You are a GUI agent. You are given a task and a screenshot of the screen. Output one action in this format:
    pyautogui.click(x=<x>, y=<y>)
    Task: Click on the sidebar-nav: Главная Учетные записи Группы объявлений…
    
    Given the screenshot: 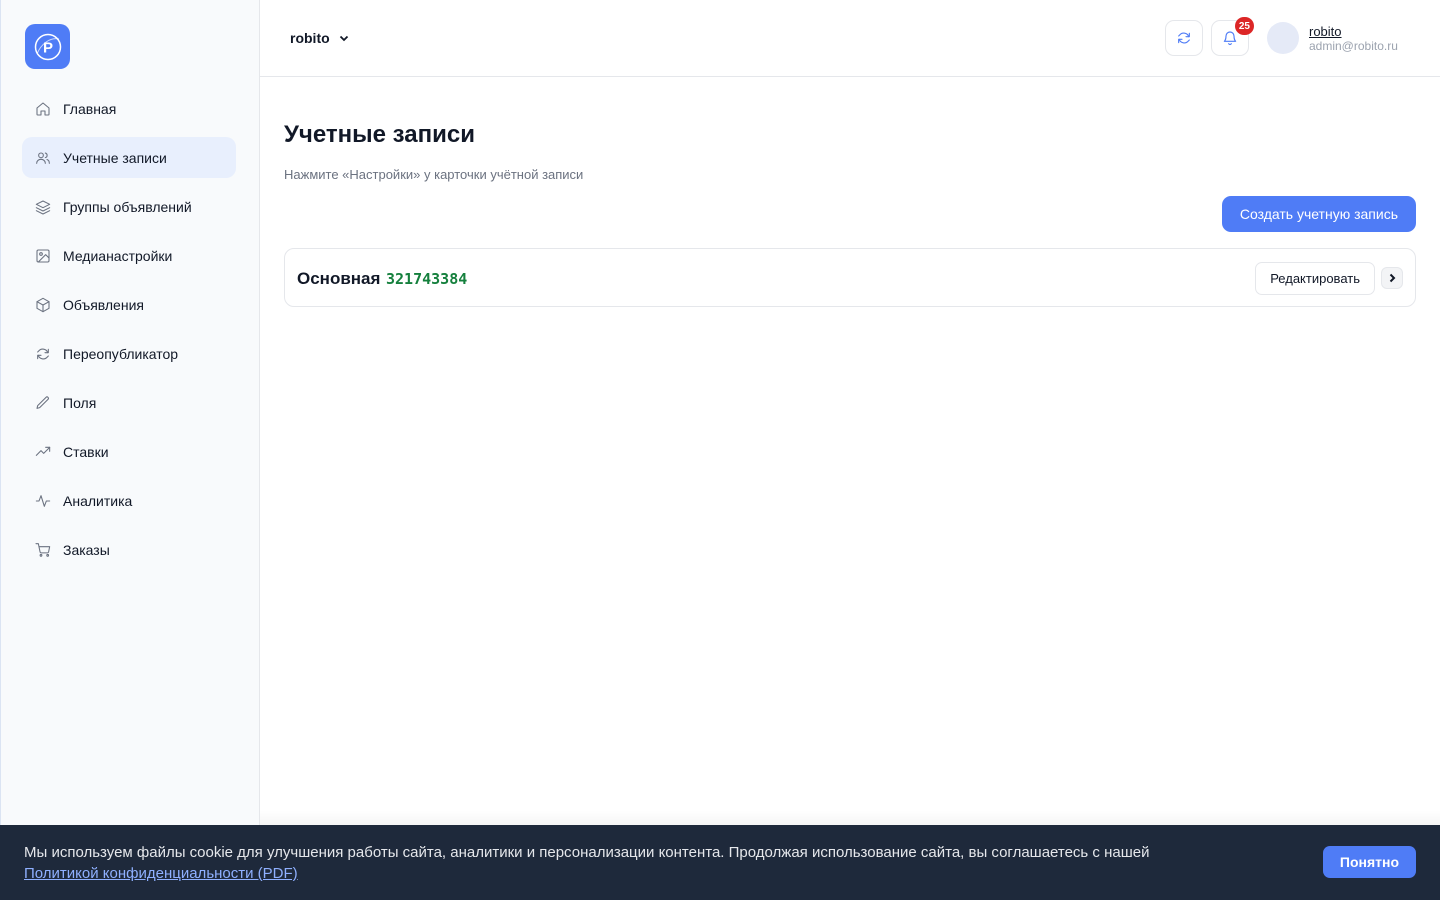 What is the action you would take?
    pyautogui.click(x=129, y=333)
    